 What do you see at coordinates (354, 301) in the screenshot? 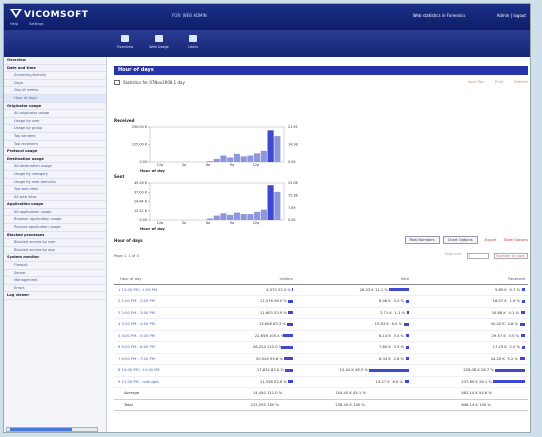
I see `cell-sent: 8.08 K 3.4 %` at bounding box center [354, 301].